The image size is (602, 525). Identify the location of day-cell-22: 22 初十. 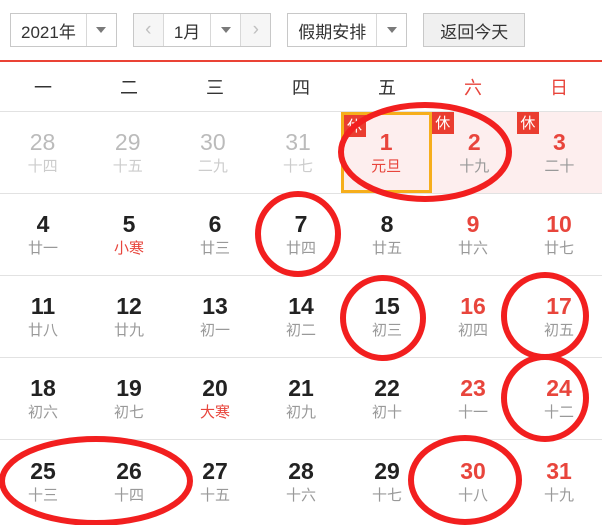
(387, 398).